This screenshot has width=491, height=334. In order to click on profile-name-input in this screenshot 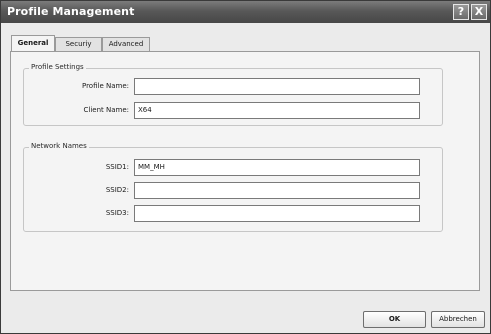, I will do `click(277, 86)`.